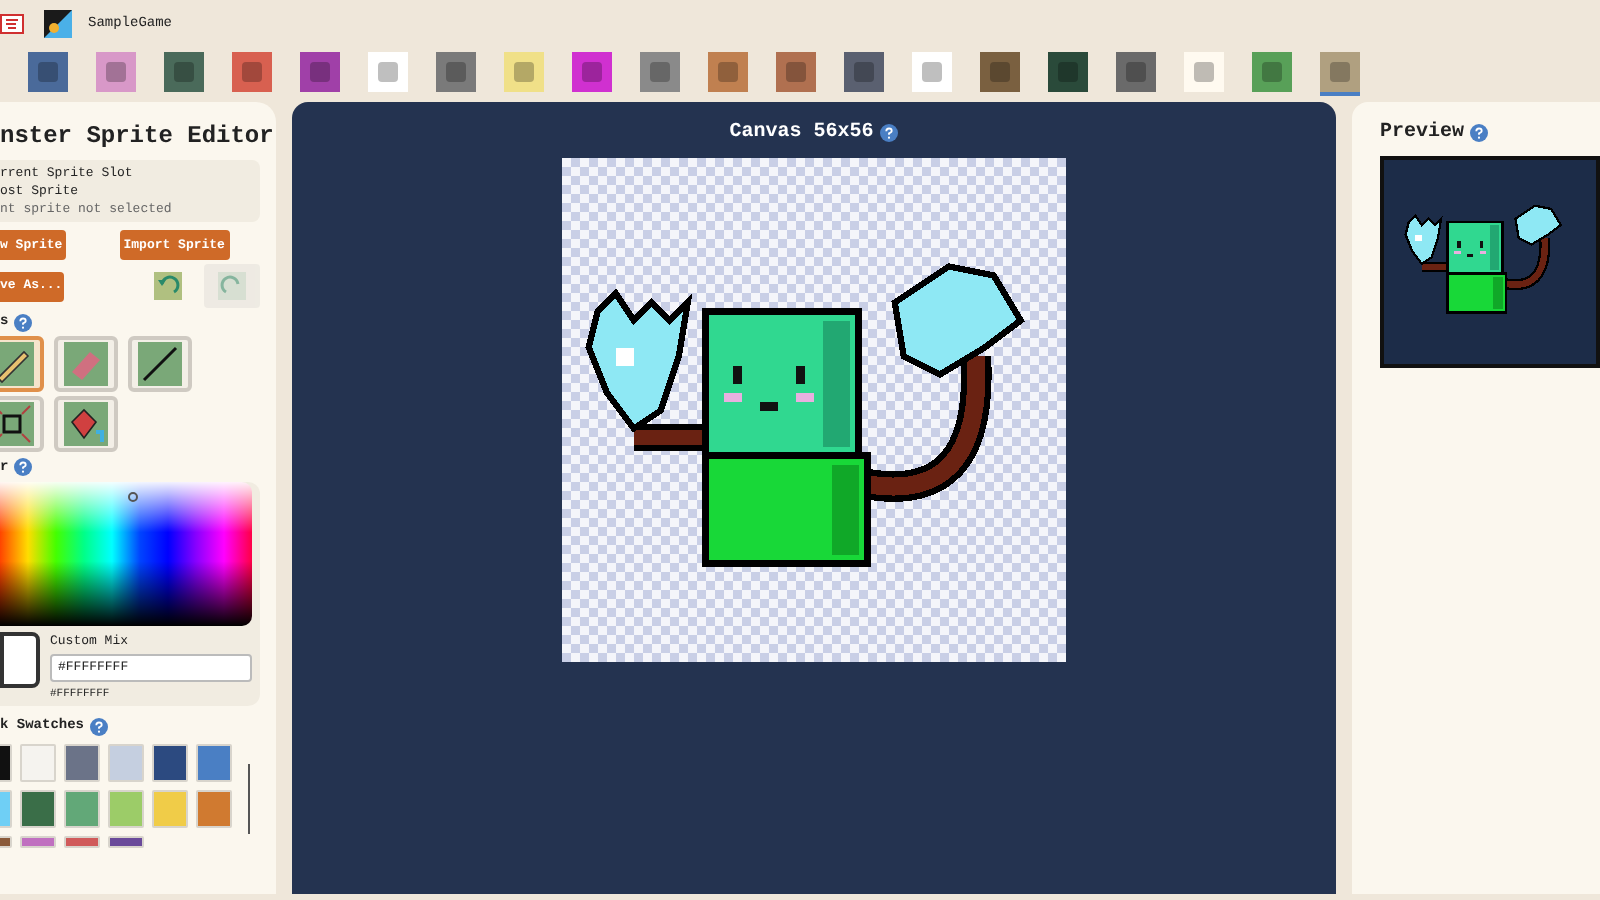 The height and width of the screenshot is (900, 1600). What do you see at coordinates (86, 363) in the screenshot?
I see `eraser-icon` at bounding box center [86, 363].